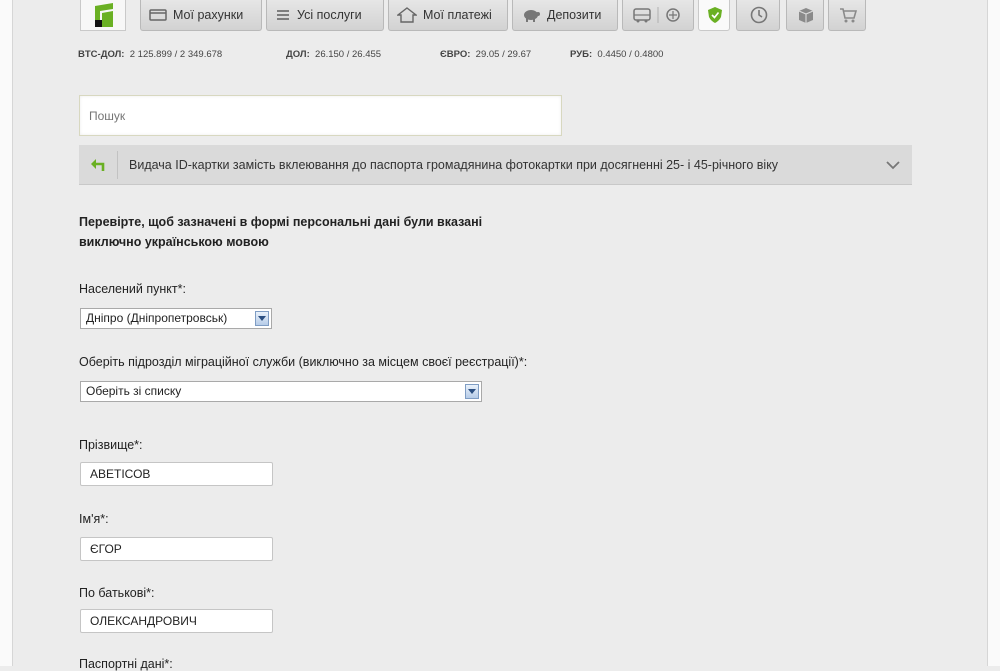 This screenshot has height=671, width=1000. I want to click on right-margin, so click(993, 333).